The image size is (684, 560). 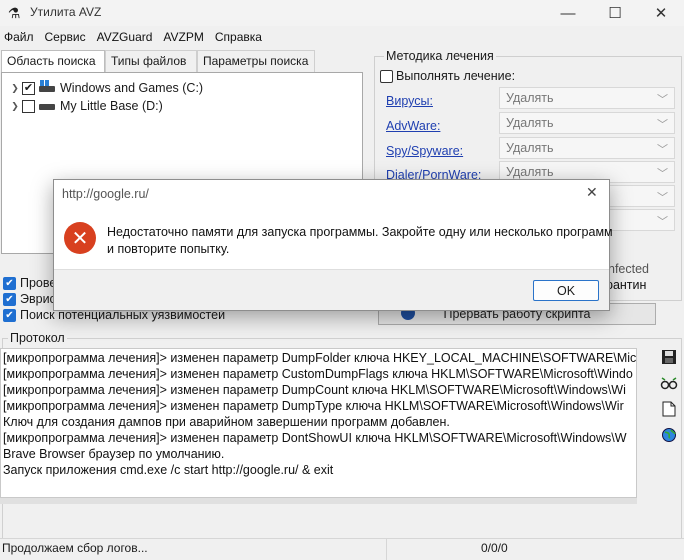 What do you see at coordinates (240, 37) in the screenshot?
I see `menu-help: Справка` at bounding box center [240, 37].